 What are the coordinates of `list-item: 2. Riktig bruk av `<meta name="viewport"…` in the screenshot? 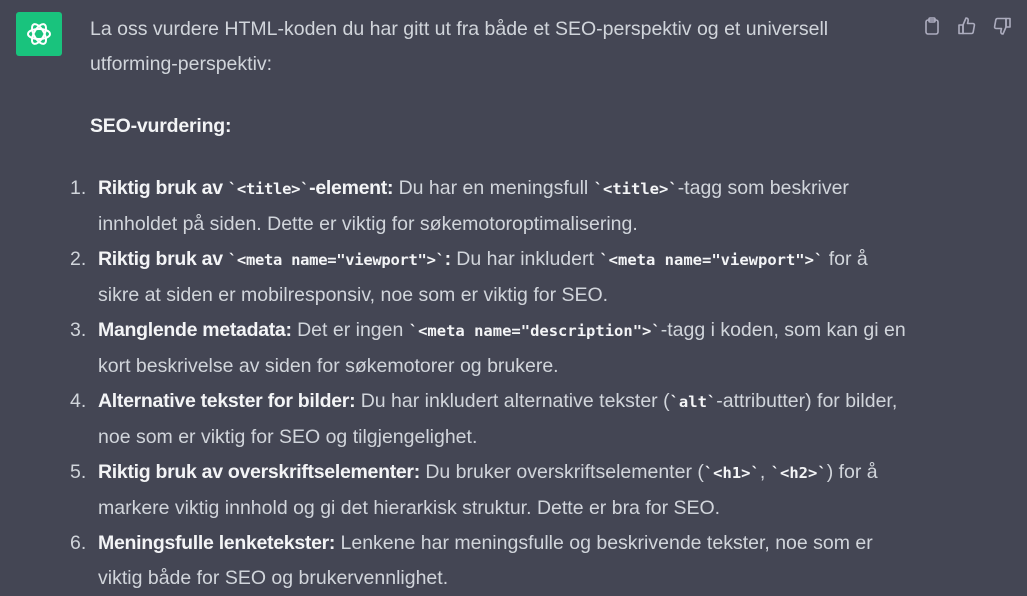 It's located at (490, 277).